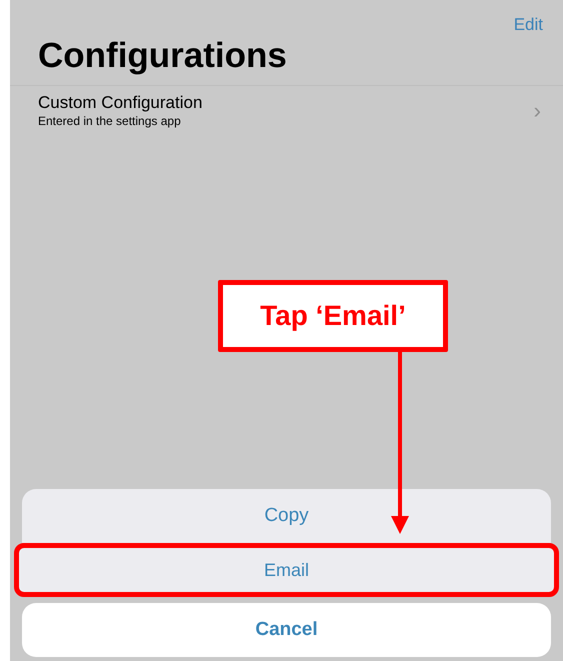 The width and height of the screenshot is (563, 661). What do you see at coordinates (286, 630) in the screenshot?
I see `cancel-button: Cancel` at bounding box center [286, 630].